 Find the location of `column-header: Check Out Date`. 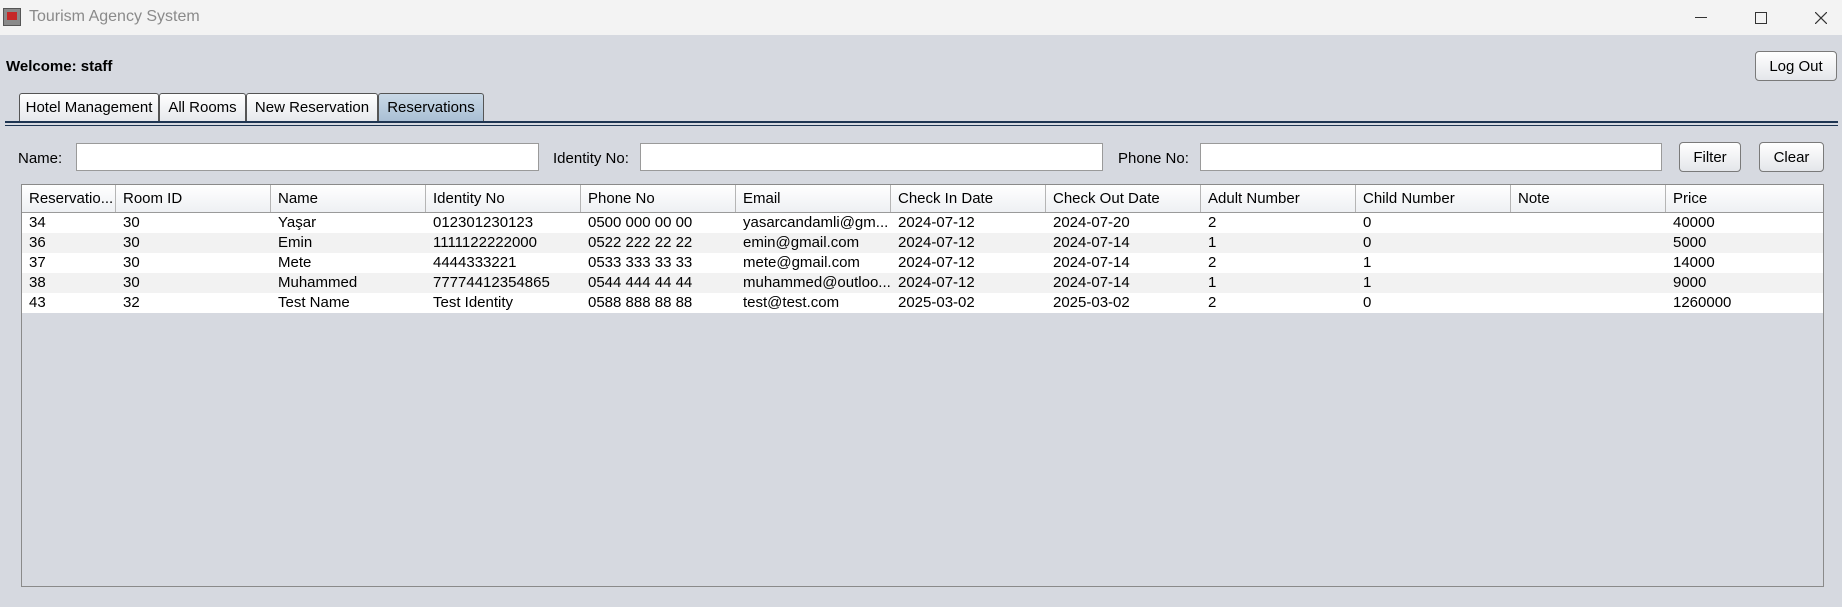

column-header: Check Out Date is located at coordinates (1123, 198).